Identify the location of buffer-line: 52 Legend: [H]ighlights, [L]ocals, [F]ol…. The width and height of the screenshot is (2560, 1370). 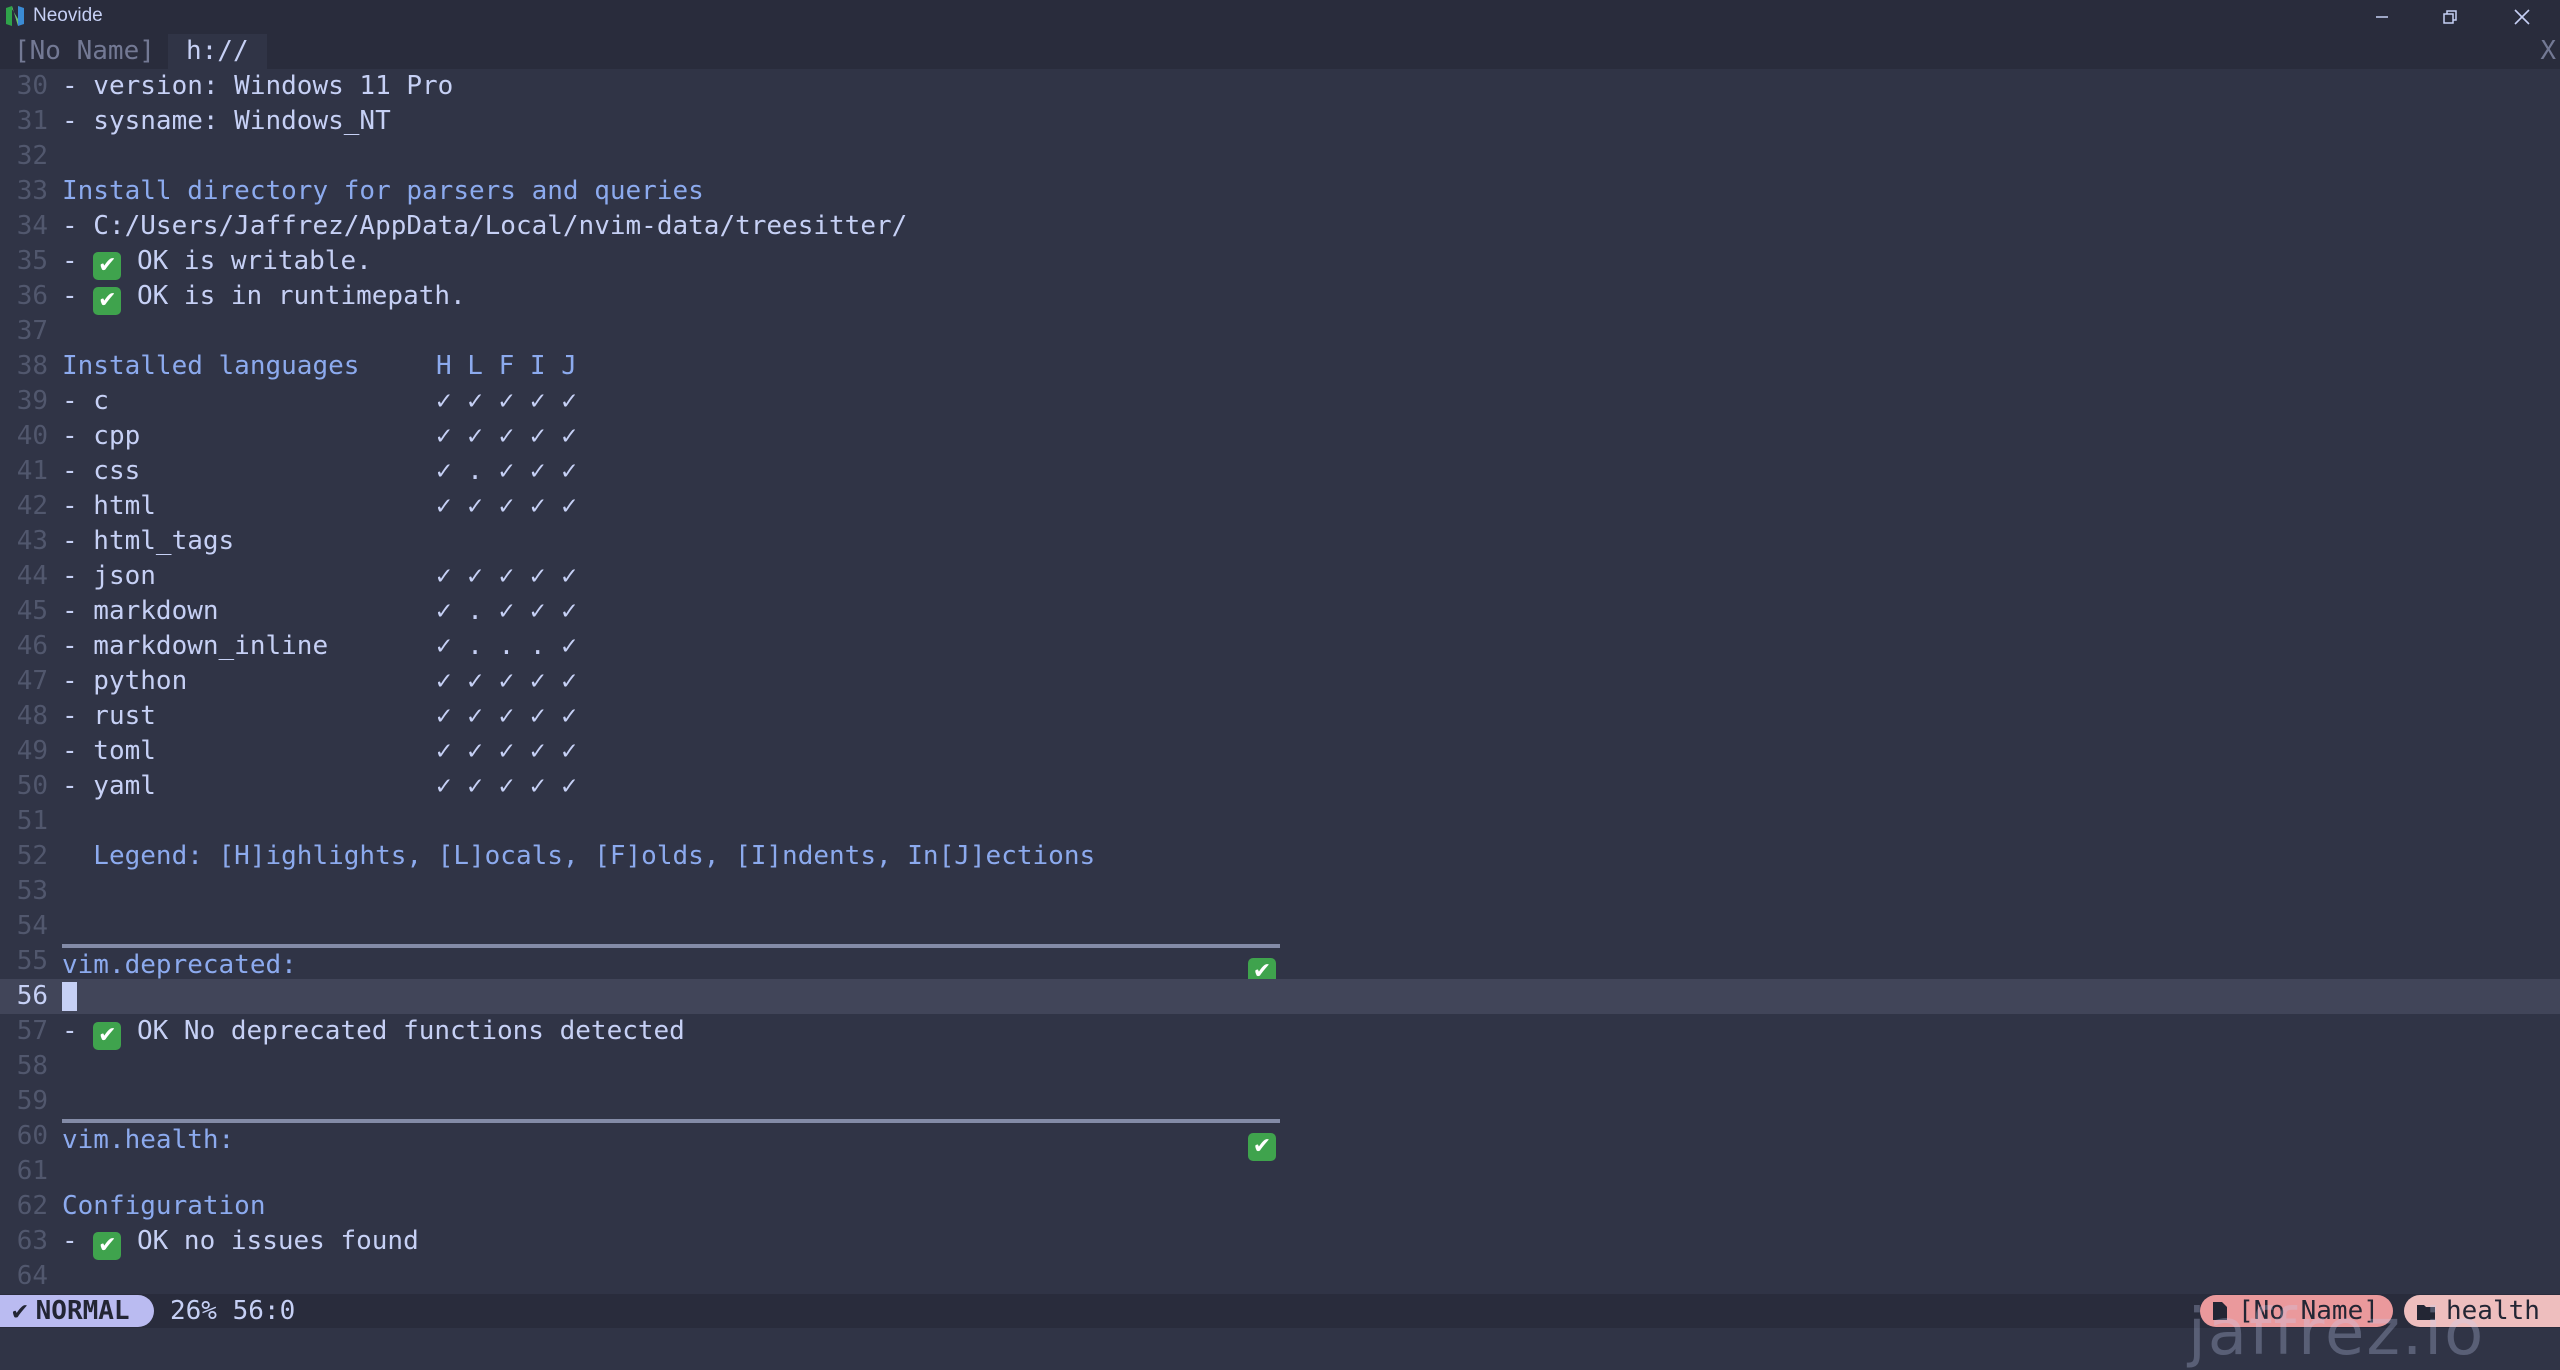
(1280, 856).